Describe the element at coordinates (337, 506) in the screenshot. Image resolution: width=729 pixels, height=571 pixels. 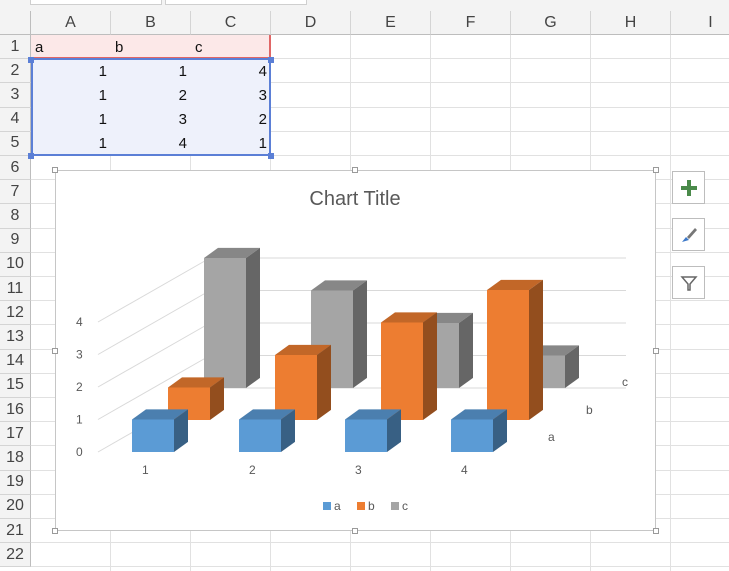
I see `legend-label-a: a` at that location.